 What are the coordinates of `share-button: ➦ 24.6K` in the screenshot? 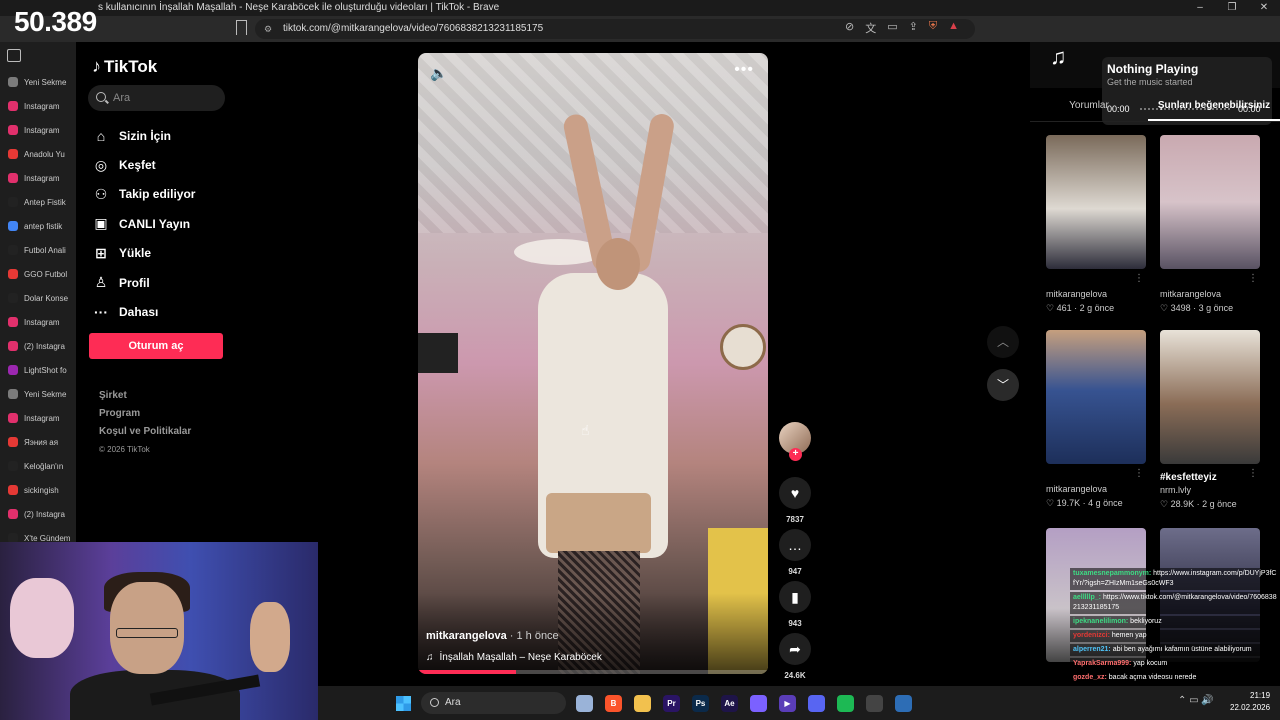 It's located at (795, 656).